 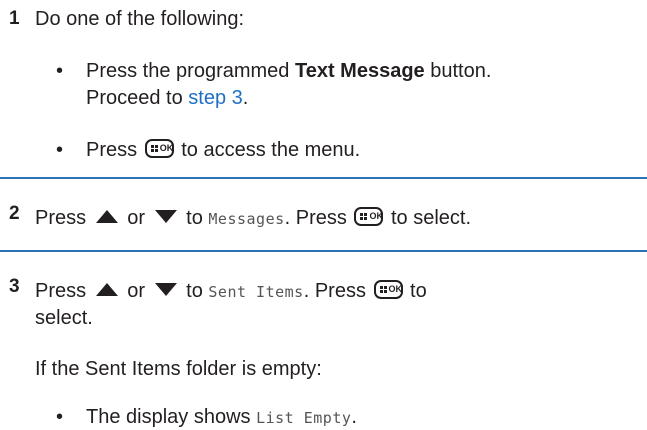 I want to click on step-1-bullet-1-line-2: Proceed to step 3., so click(x=167, y=98).